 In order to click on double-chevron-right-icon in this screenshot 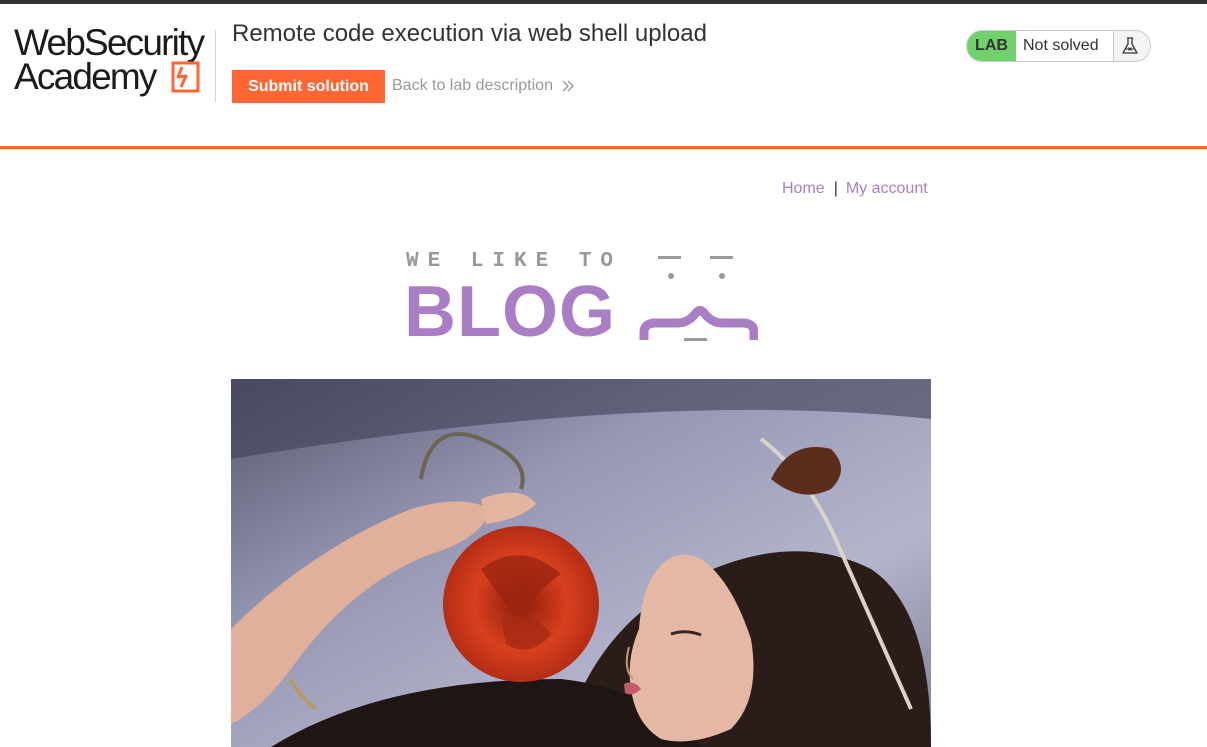, I will do `click(568, 86)`.